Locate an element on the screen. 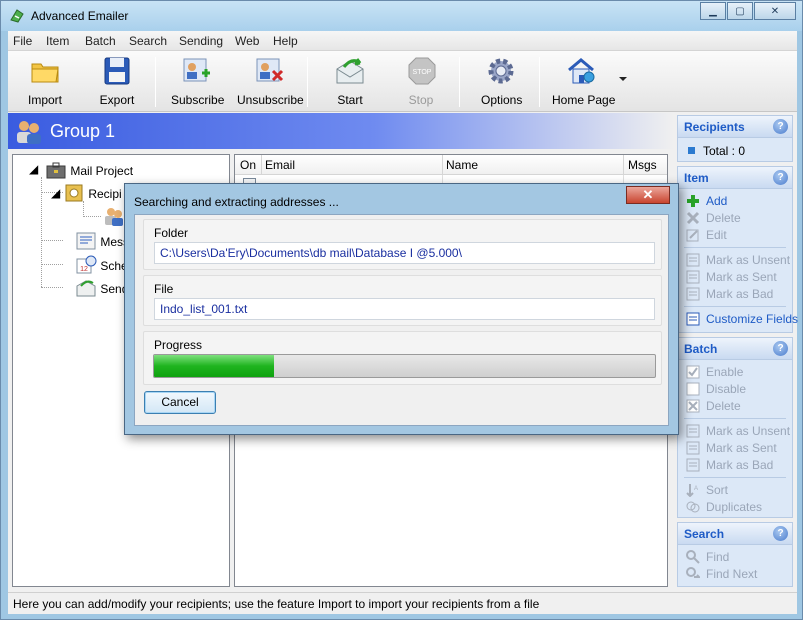 This screenshot has width=803, height=620. home-page-dropdown is located at coordinates (623, 78).